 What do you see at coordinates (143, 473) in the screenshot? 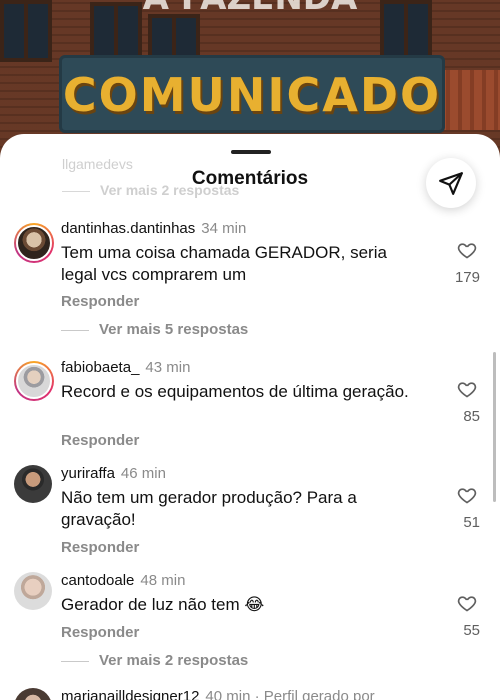
I see `timestamp: 46 min` at bounding box center [143, 473].